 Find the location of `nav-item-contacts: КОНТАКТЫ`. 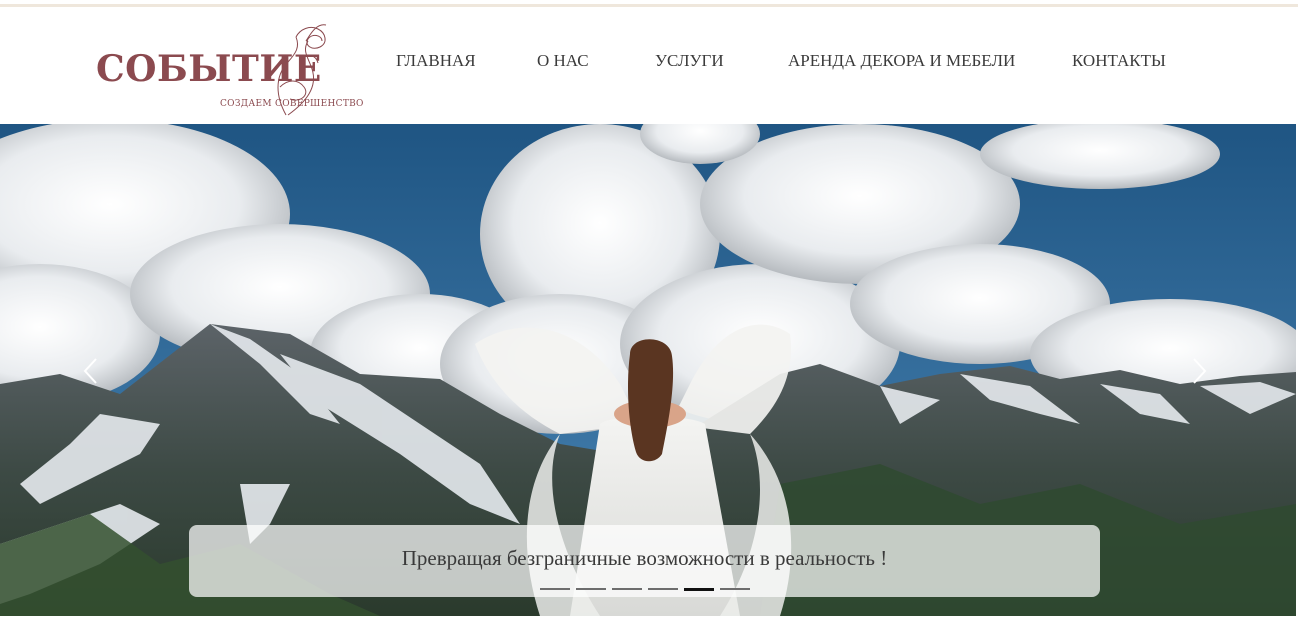

nav-item-contacts: КОНТАКТЫ is located at coordinates (1119, 61).